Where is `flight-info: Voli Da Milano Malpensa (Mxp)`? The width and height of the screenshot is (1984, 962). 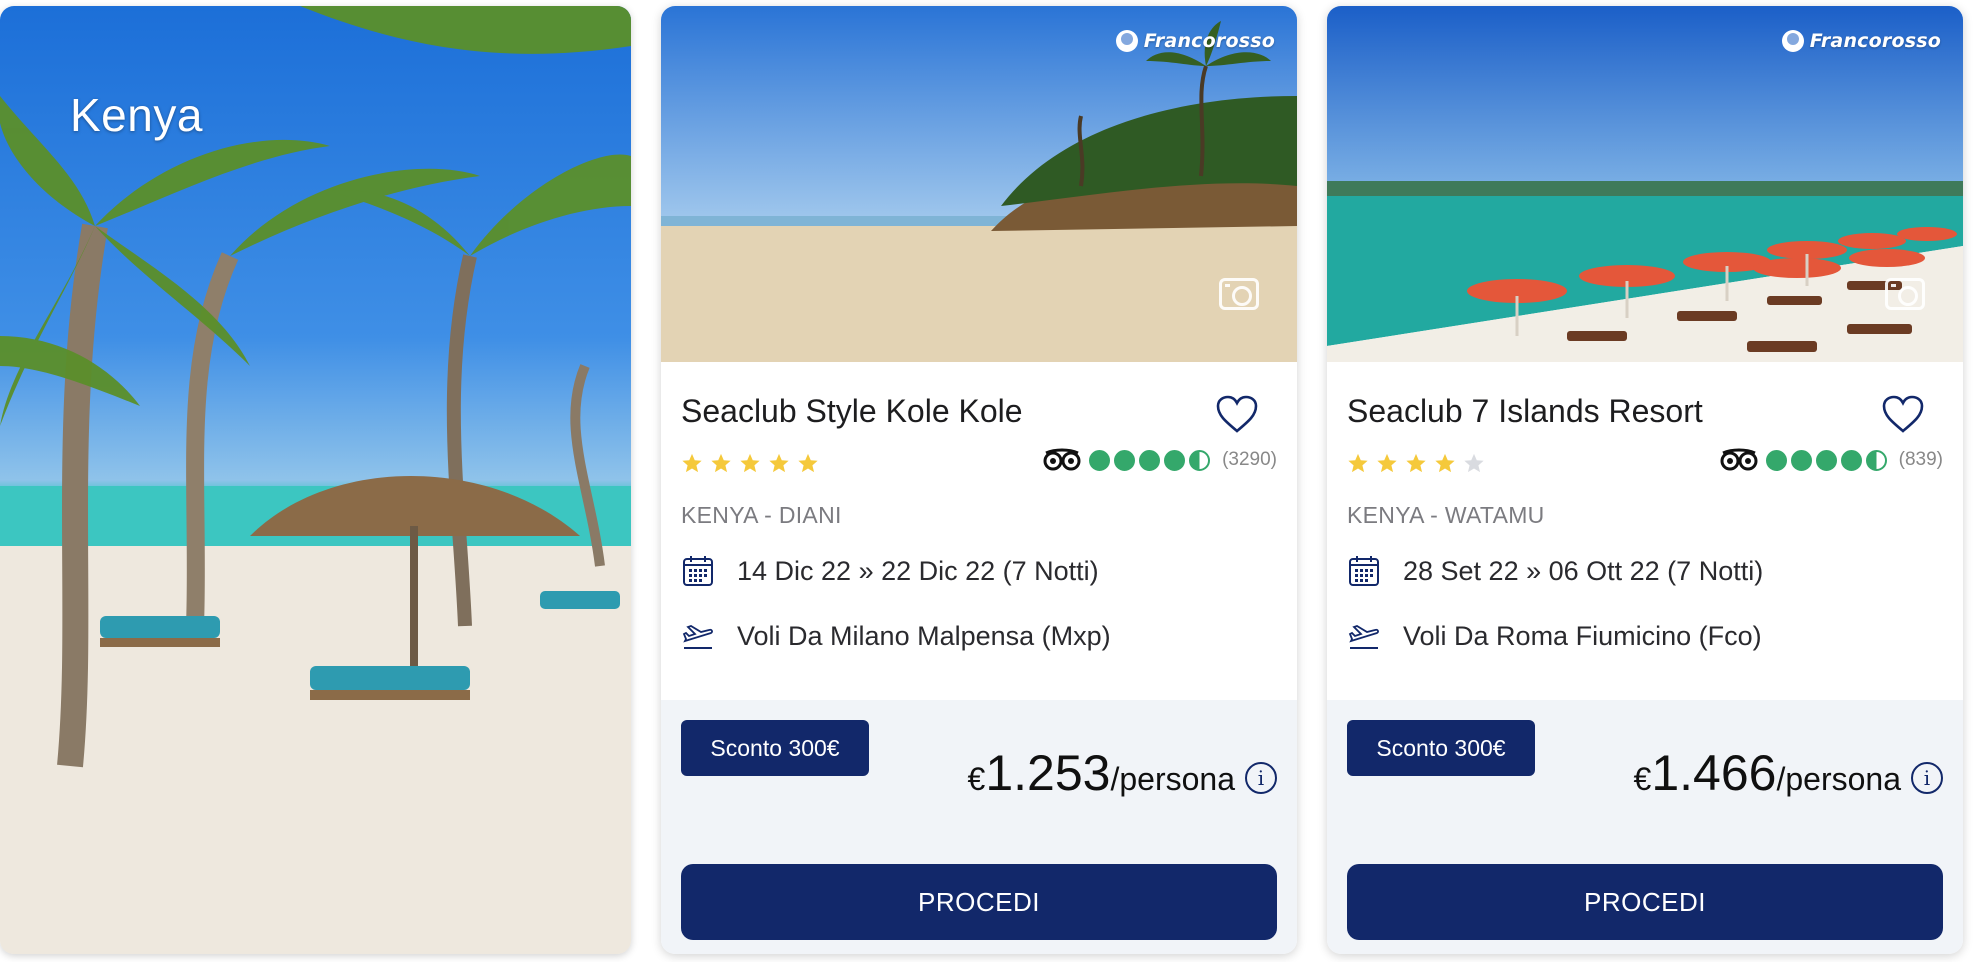 flight-info: Voli Da Milano Malpensa (Mxp) is located at coordinates (896, 636).